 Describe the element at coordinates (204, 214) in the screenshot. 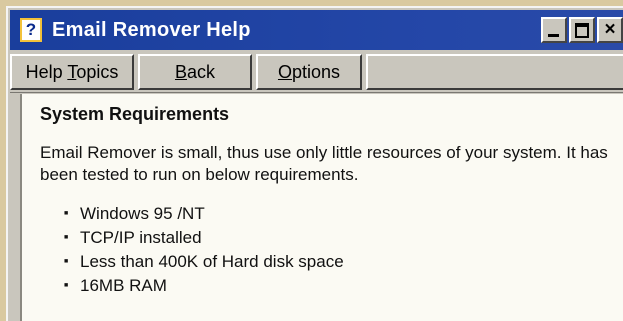

I see `list-item: Windows 95 /NT` at that location.